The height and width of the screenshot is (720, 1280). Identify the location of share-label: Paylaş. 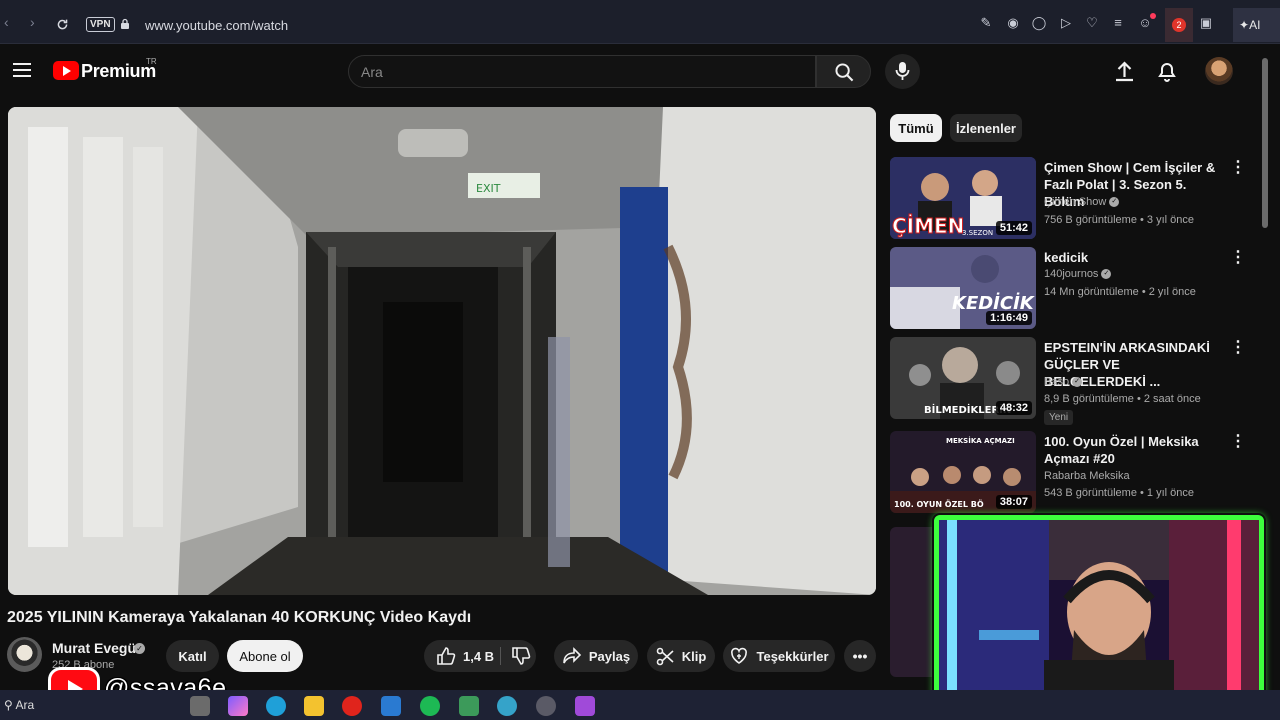
(609, 656).